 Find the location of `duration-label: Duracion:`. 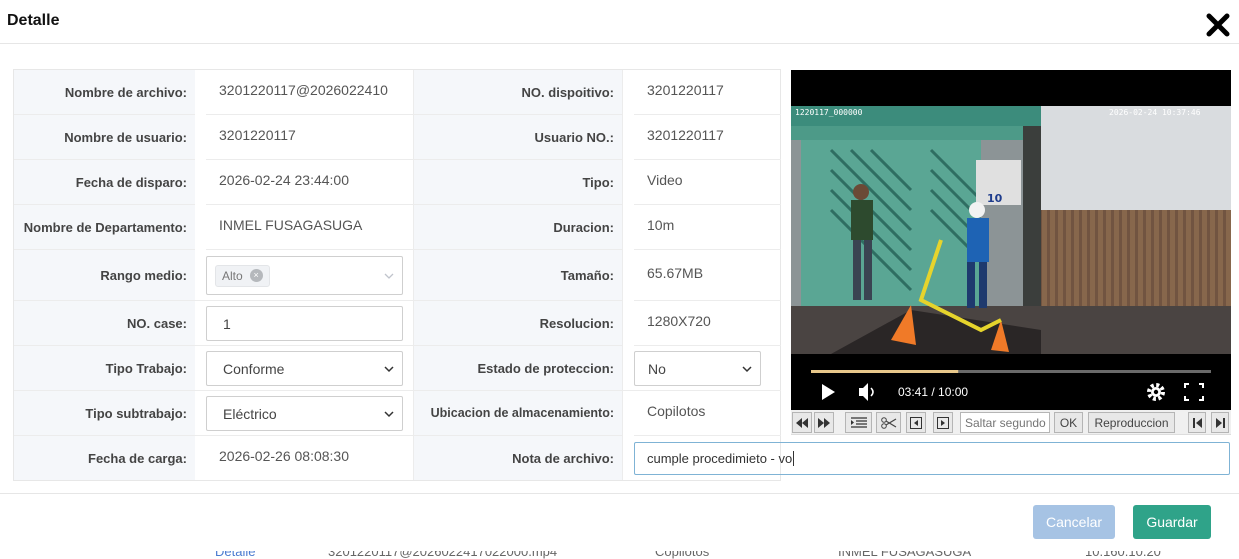

duration-label: Duracion: is located at coordinates (518, 227).